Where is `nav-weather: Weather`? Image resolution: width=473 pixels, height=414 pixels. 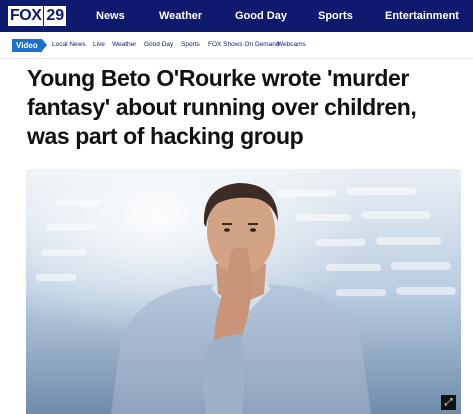 nav-weather: Weather is located at coordinates (180, 16).